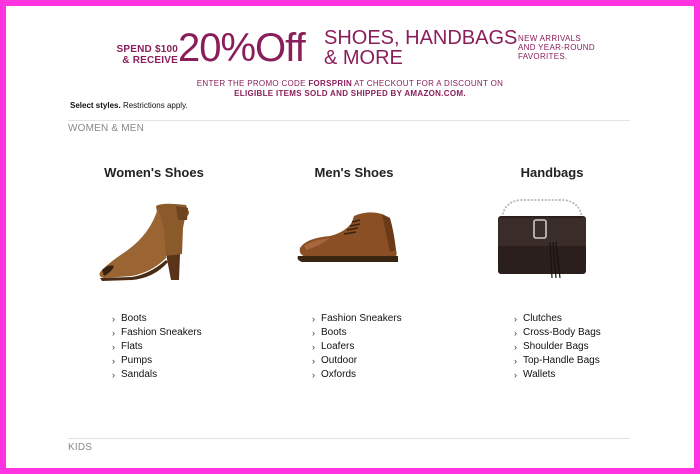 The image size is (700, 474). I want to click on list-item: › Sandals, so click(157, 375).